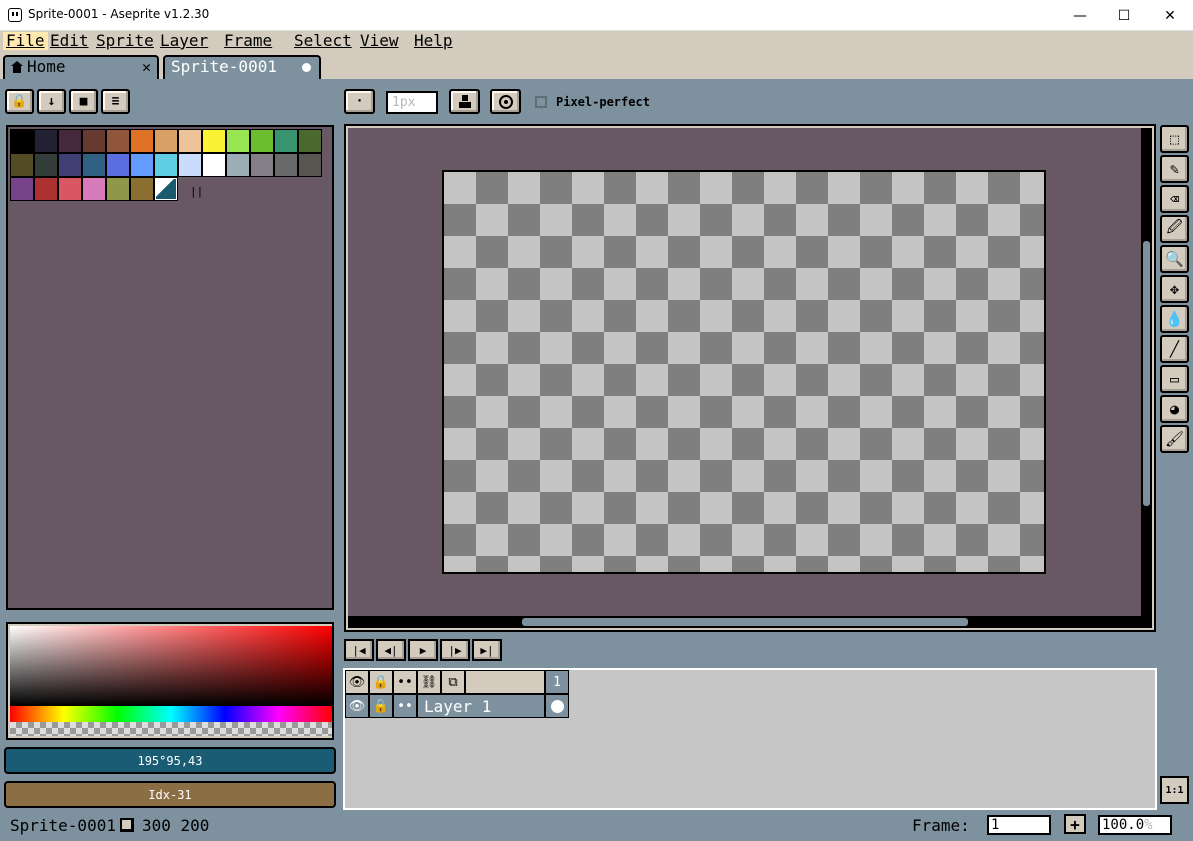 The width and height of the screenshot is (1193, 841). I want to click on background-color-button: Idx-31, so click(170, 794).